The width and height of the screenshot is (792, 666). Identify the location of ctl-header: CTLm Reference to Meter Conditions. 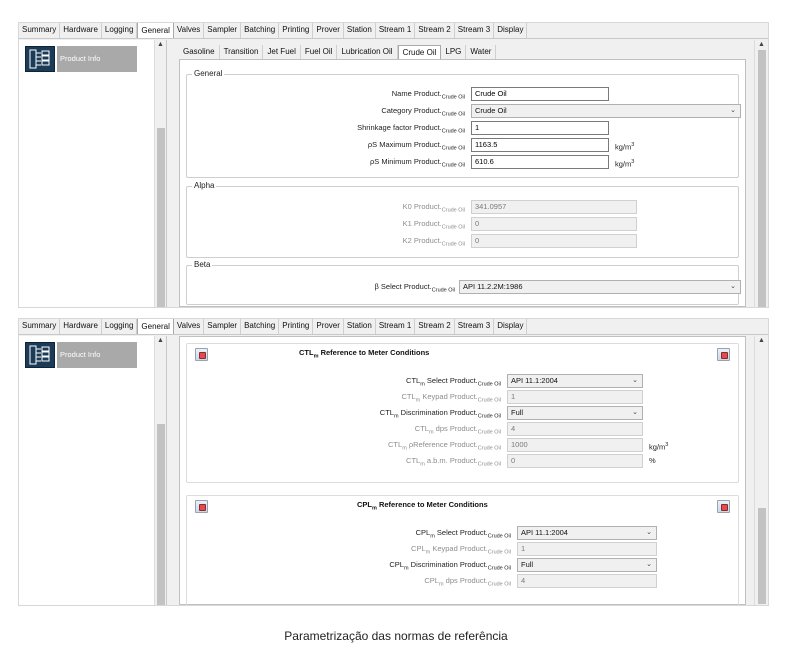
(462, 354).